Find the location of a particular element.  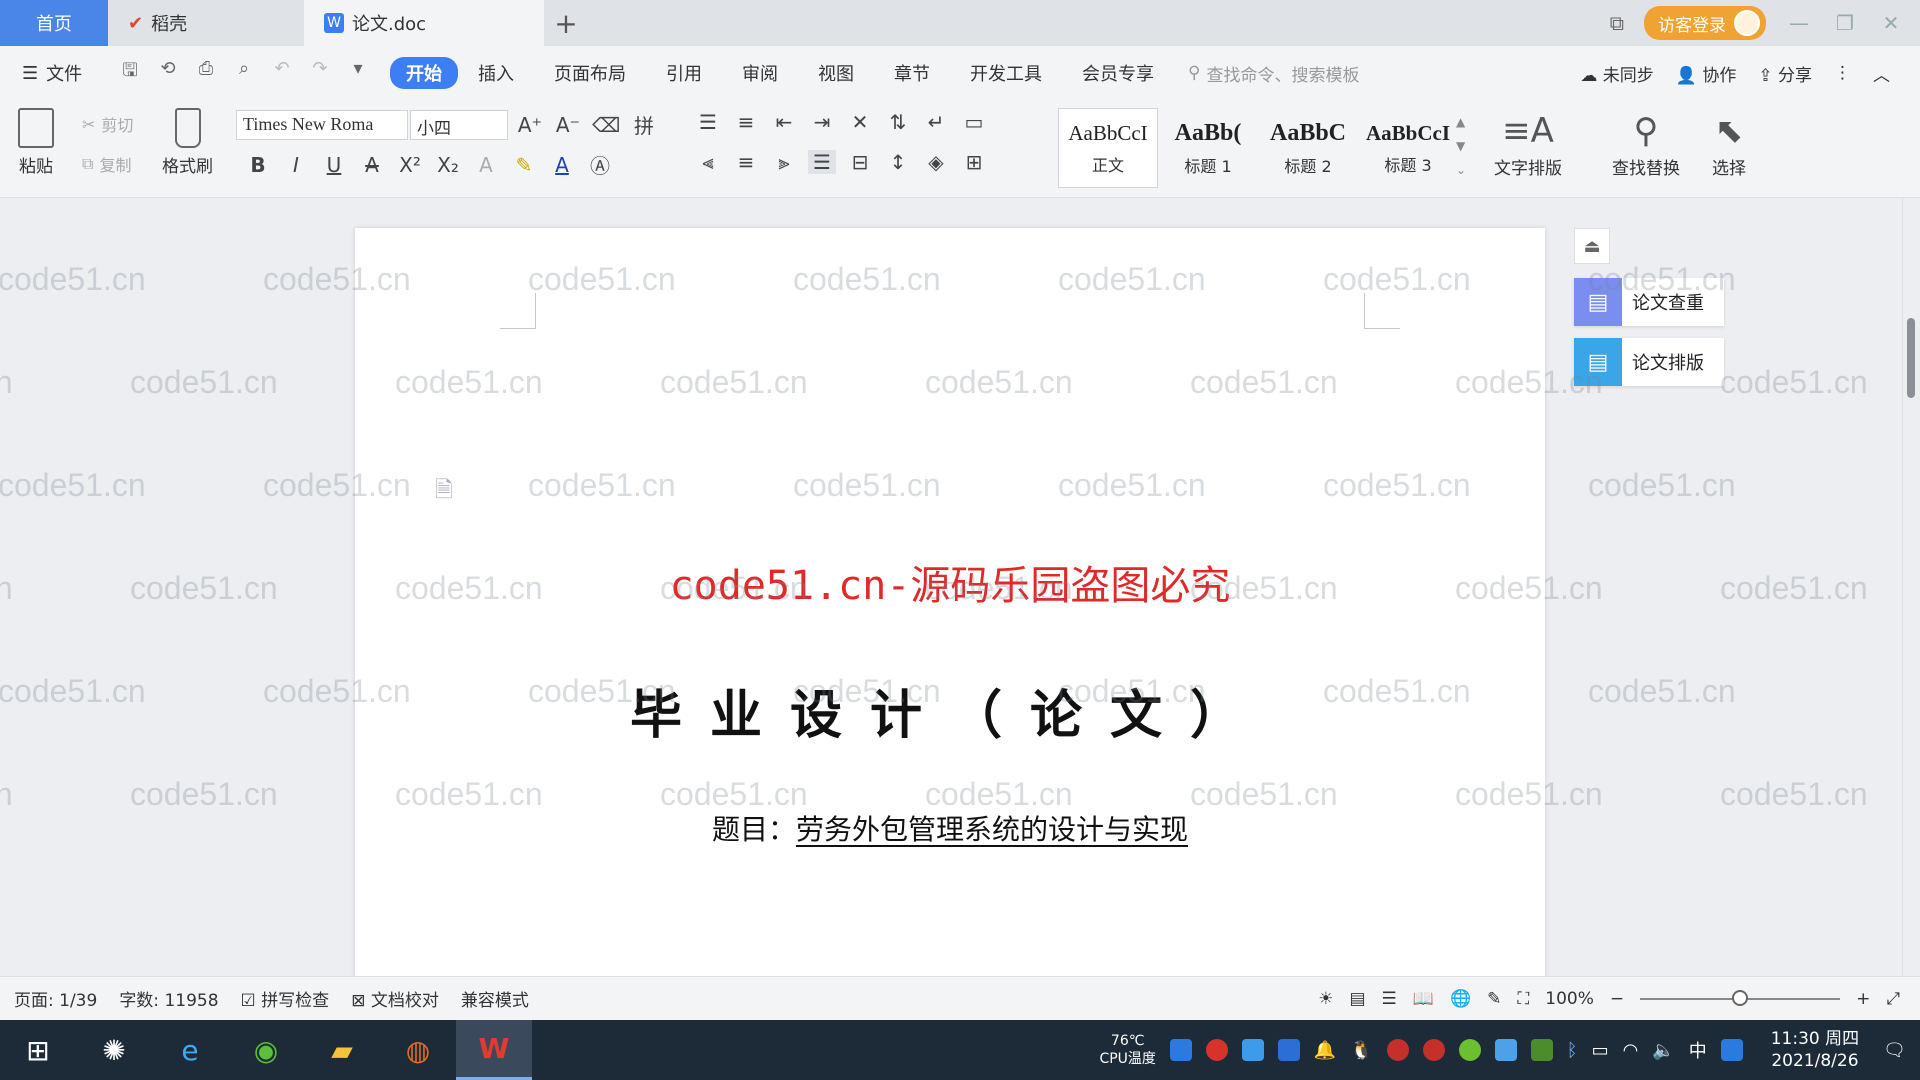

panel-collapse-button: ⏏ is located at coordinates (1592, 246).